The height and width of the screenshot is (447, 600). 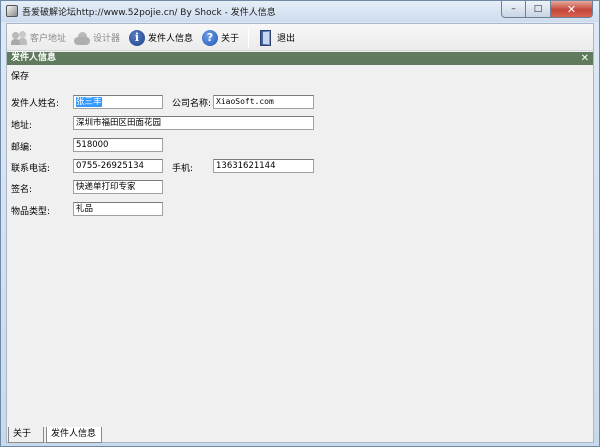 What do you see at coordinates (118, 187) in the screenshot?
I see `signature-field: 快递单打印专家` at bounding box center [118, 187].